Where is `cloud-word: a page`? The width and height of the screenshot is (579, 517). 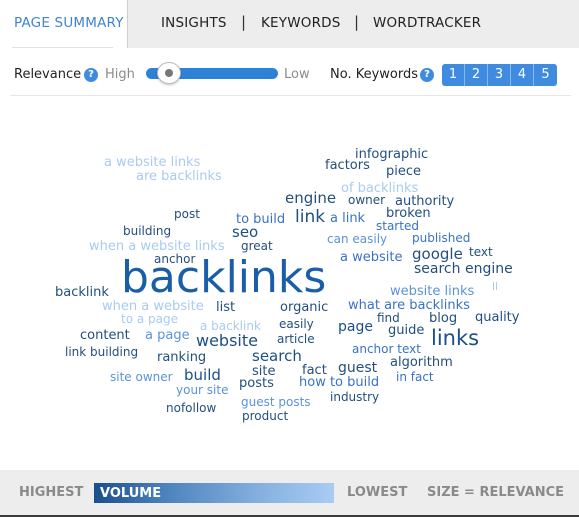
cloud-word: a page is located at coordinates (167, 335).